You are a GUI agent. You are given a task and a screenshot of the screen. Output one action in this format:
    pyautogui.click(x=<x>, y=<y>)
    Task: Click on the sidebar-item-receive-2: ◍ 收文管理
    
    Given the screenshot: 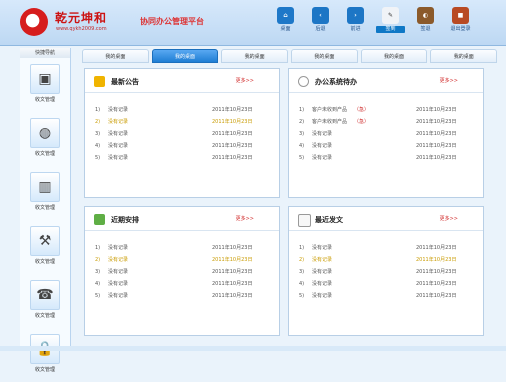 What is the action you would take?
    pyautogui.click(x=45, y=142)
    